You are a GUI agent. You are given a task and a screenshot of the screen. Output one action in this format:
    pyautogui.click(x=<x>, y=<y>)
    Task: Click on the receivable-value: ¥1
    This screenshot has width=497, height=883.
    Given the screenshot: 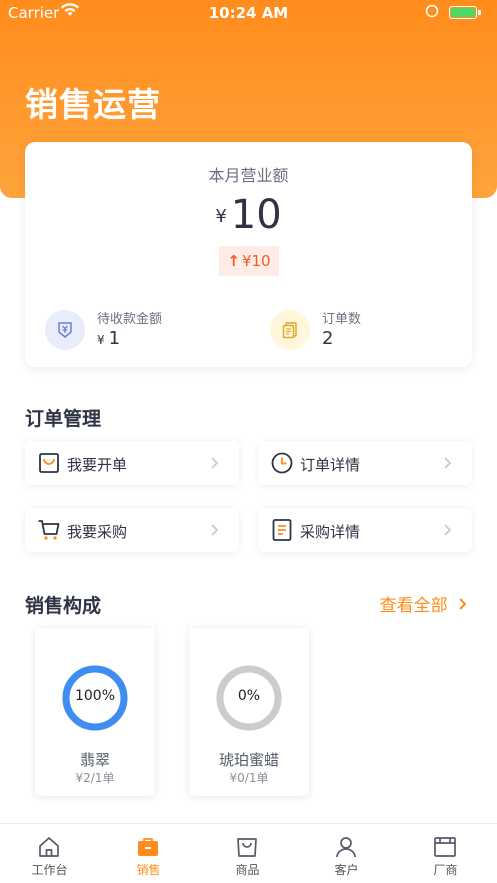 What is the action you would take?
    pyautogui.click(x=108, y=338)
    